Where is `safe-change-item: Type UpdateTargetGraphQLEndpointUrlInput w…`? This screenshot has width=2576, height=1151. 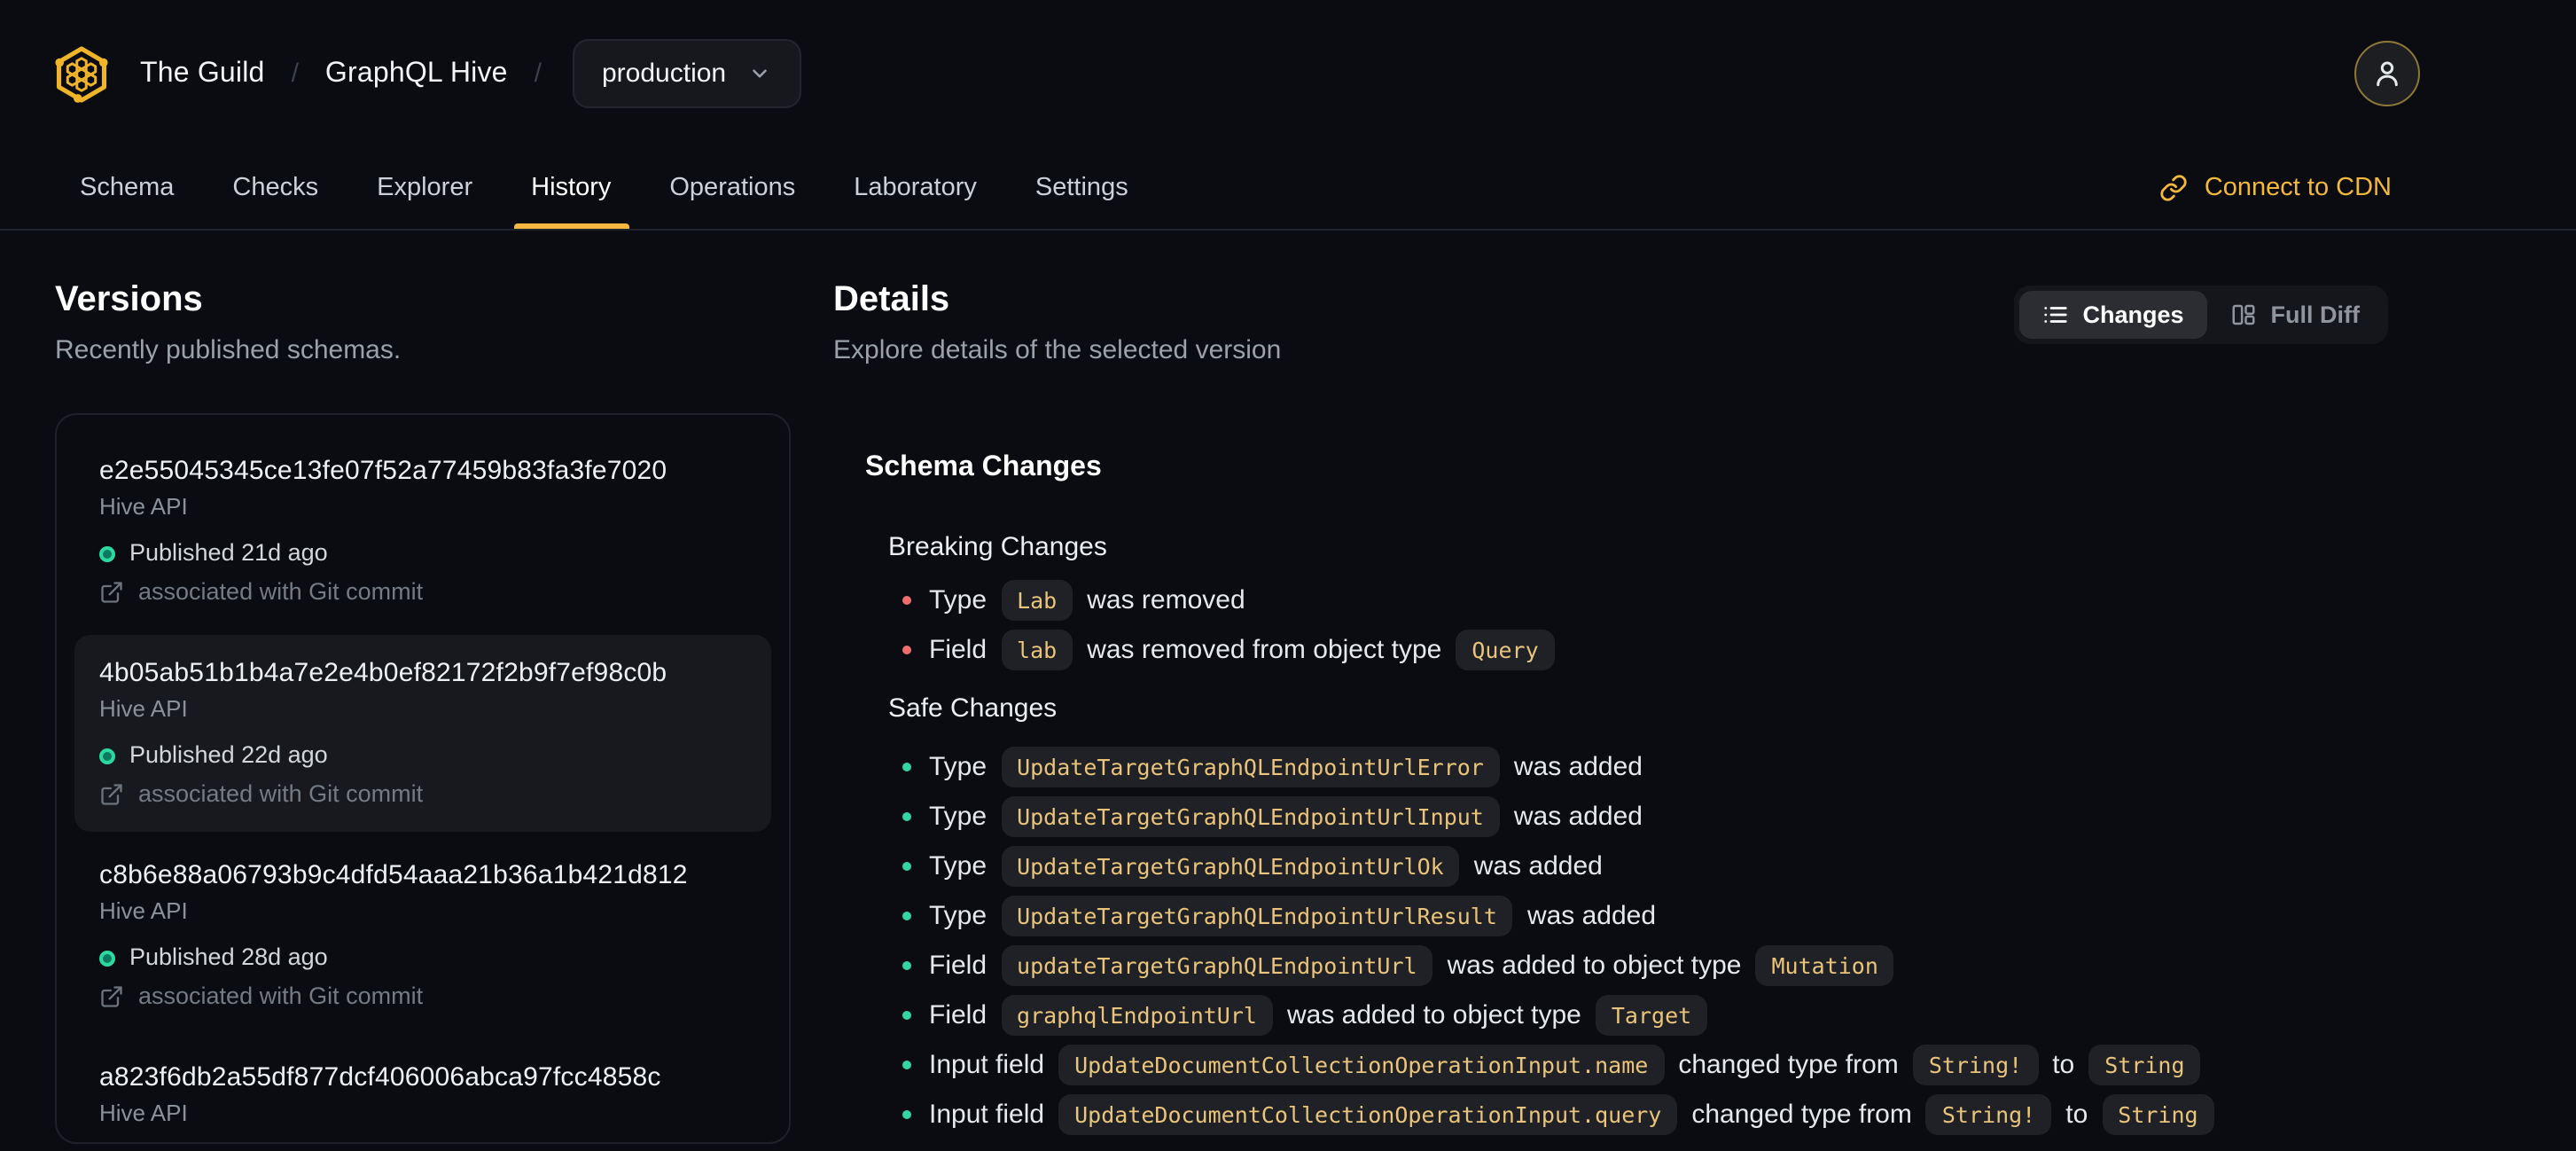
safe-change-item: Type UpdateTargetGraphQLEndpointUrlInput w… is located at coordinates (1626, 816).